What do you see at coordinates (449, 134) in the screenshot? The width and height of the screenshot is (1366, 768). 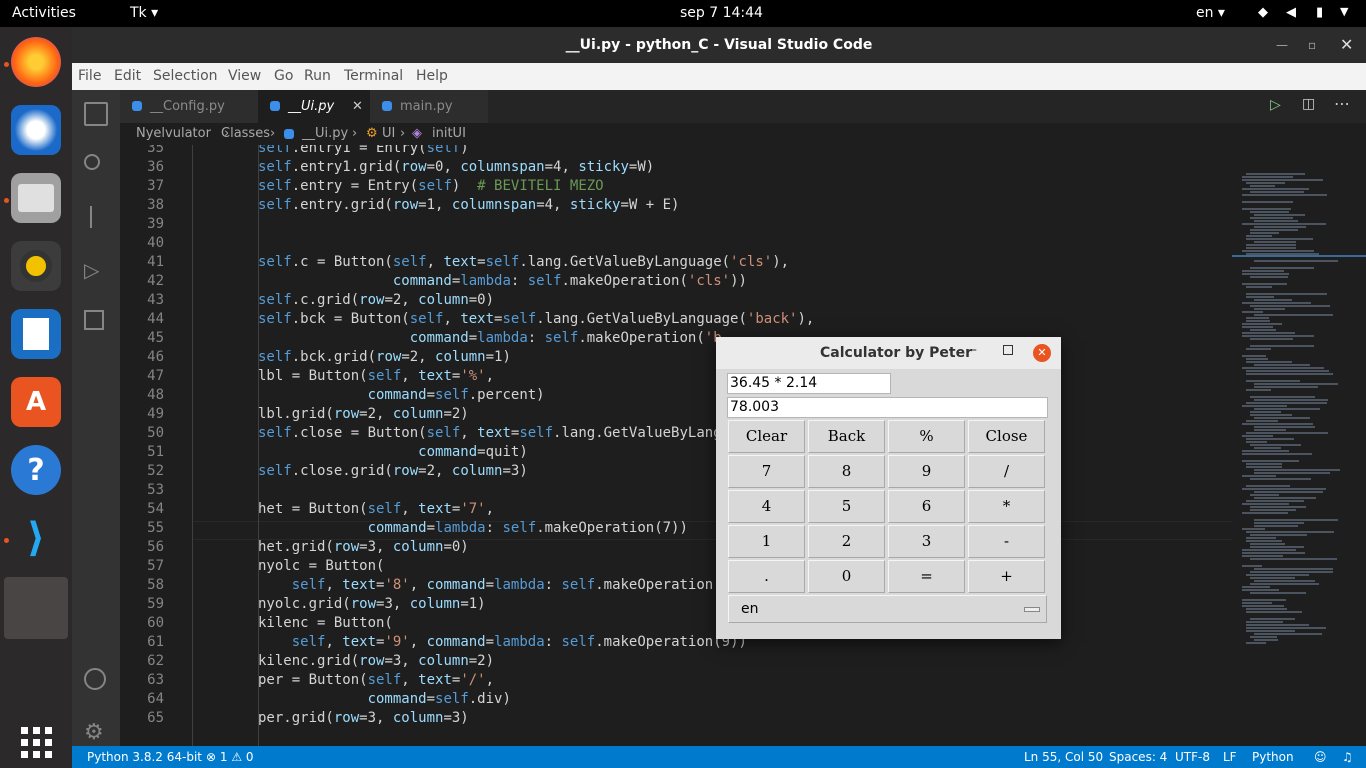 I see `breadcrumb-method: initUI` at bounding box center [449, 134].